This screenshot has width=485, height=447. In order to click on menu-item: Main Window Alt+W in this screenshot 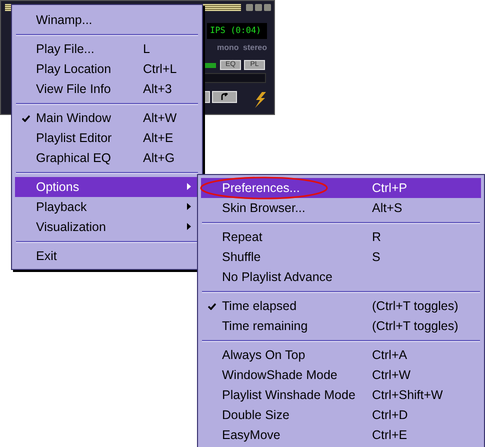, I will do `click(107, 118)`.